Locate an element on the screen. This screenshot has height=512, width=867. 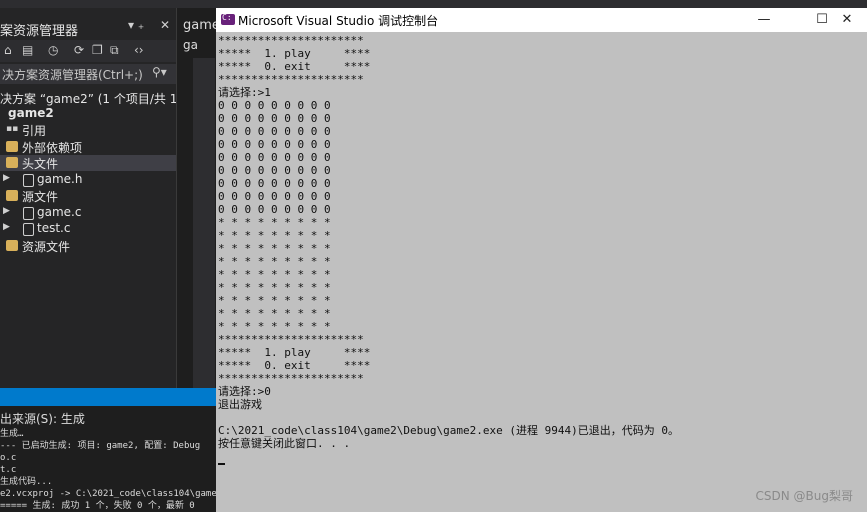
tree-item-resource-files: 资源文件 is located at coordinates (88, 246).